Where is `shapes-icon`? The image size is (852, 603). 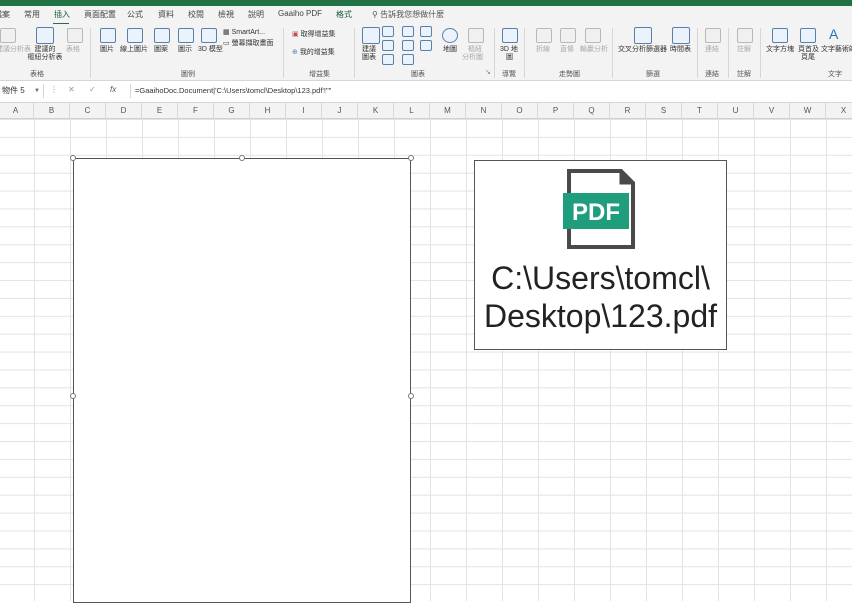 shapes-icon is located at coordinates (162, 35).